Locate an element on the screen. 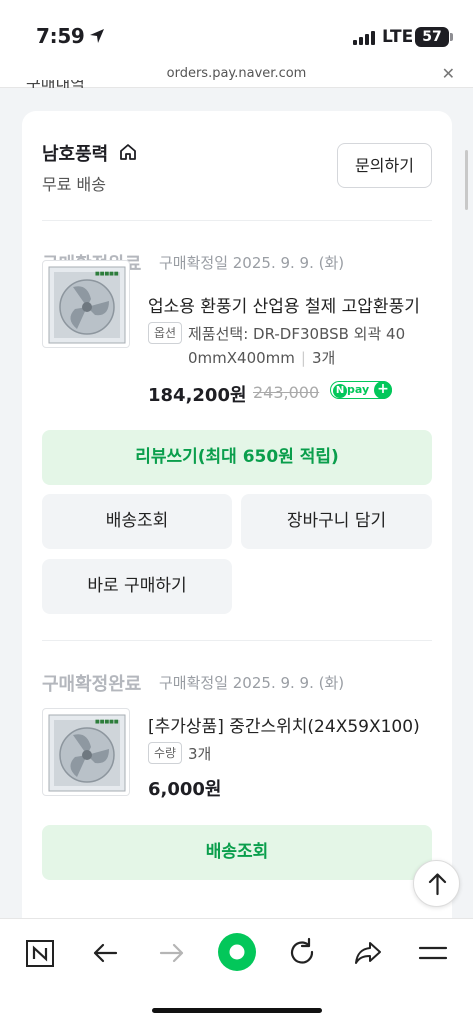  add-to-cart-button: 장바구니 담기 is located at coordinates (336, 521).